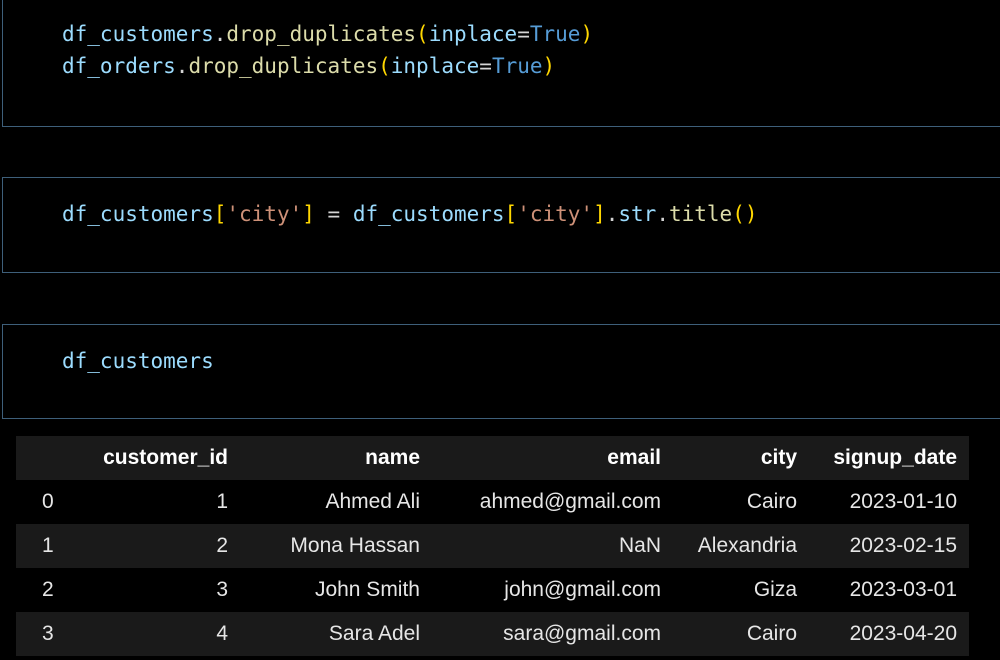  I want to click on column-header: email, so click(634, 457).